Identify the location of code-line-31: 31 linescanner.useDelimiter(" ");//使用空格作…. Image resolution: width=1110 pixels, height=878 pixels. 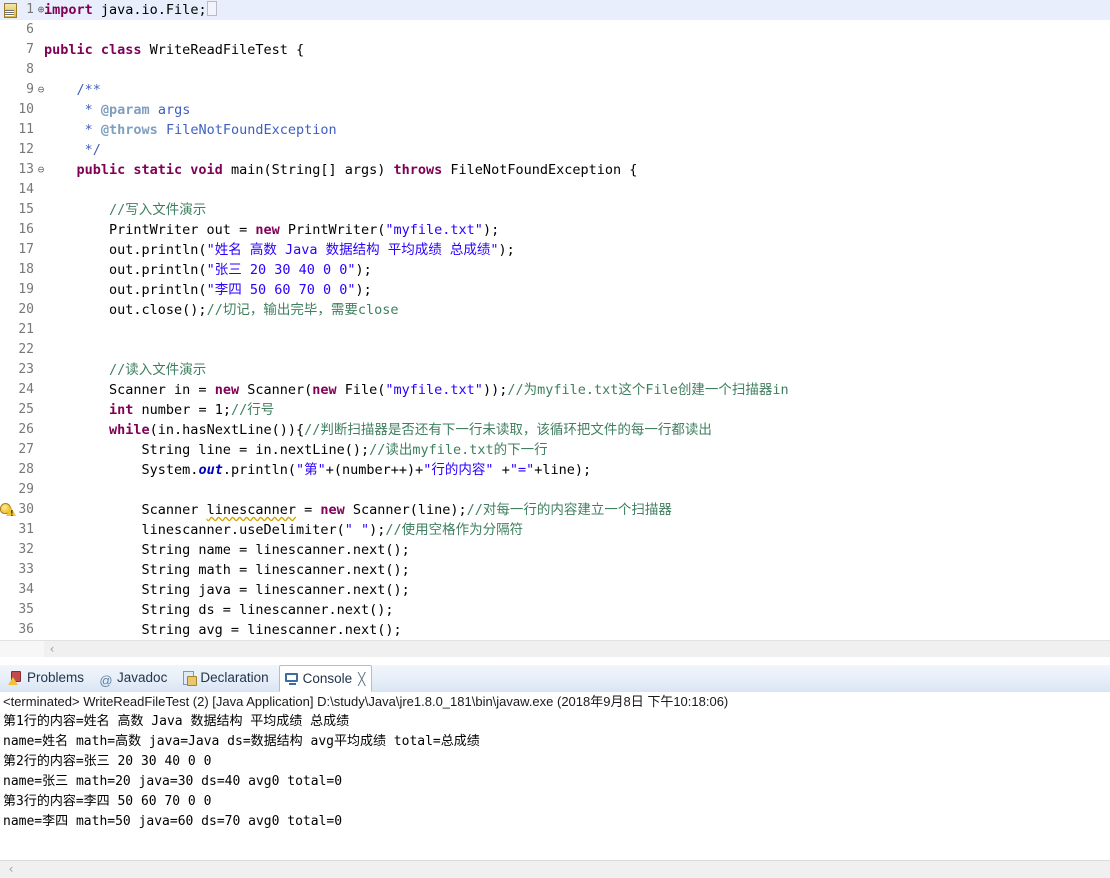
(555, 530).